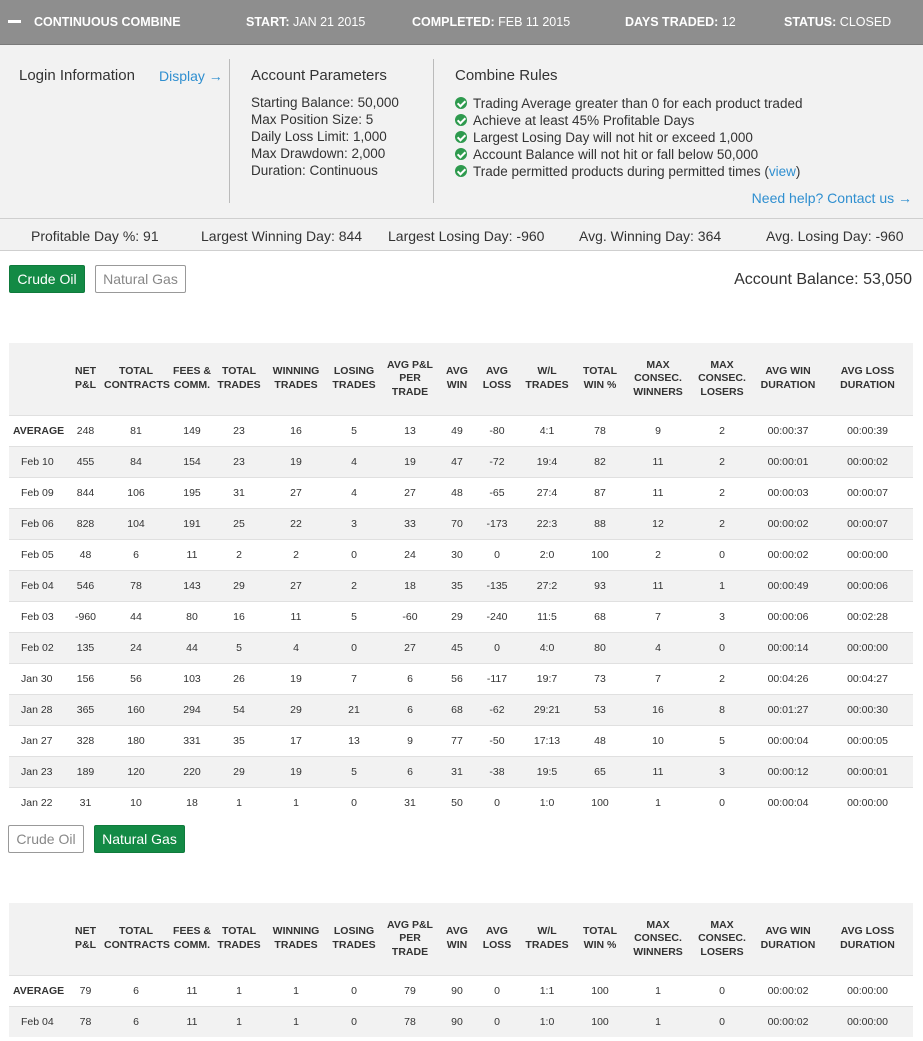 This screenshot has height=1041, width=923. I want to click on table-cell: 1:0, so click(547, 802).